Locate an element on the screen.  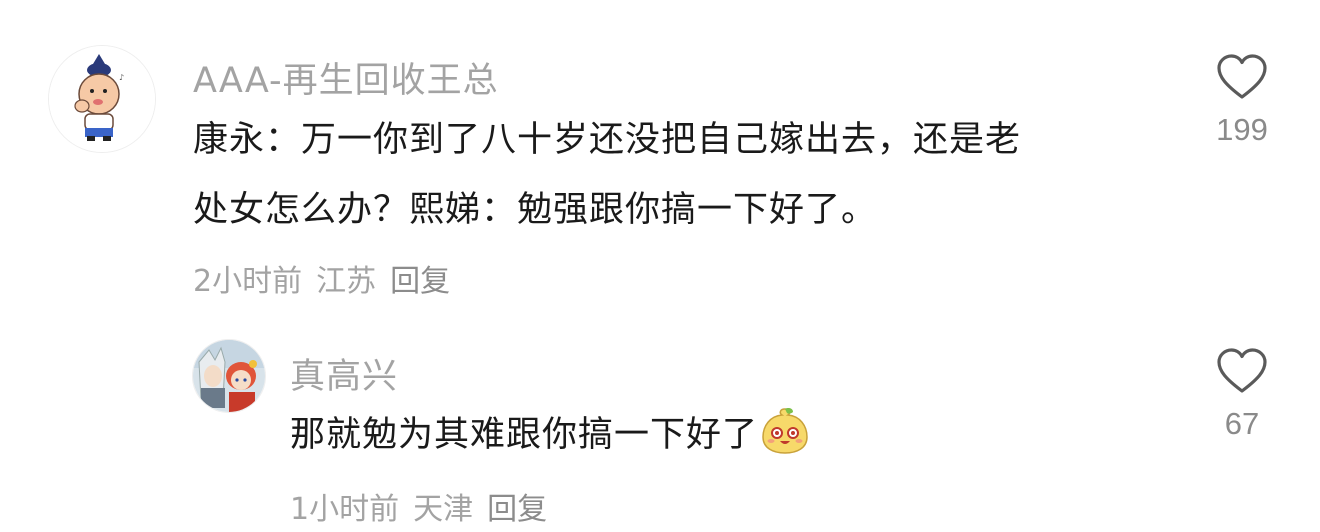
user-avatar is located at coordinates (229, 376).